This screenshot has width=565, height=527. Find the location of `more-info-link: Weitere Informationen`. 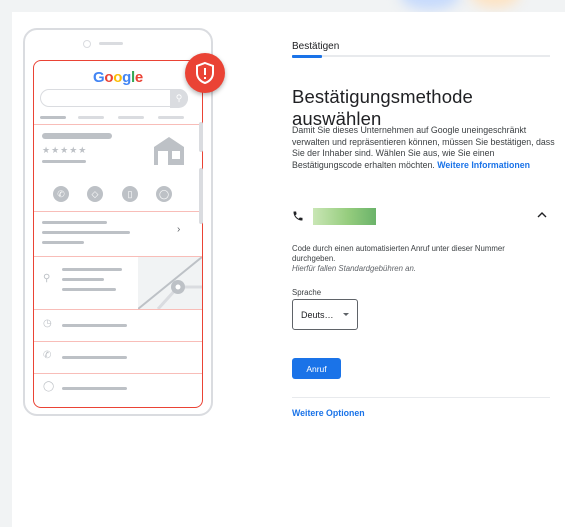

more-info-link: Weitere Informationen is located at coordinates (483, 165).